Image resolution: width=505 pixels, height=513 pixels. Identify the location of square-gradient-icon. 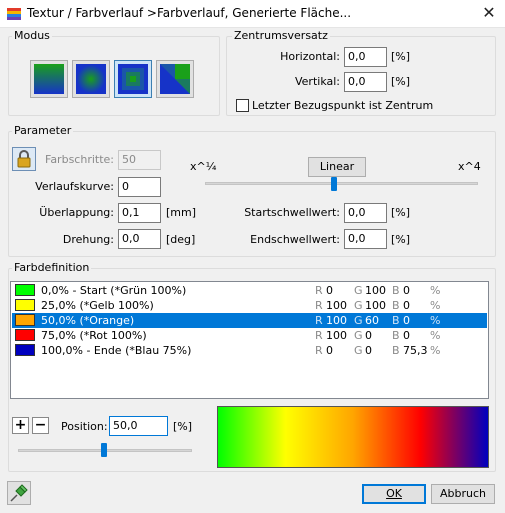
(133, 79).